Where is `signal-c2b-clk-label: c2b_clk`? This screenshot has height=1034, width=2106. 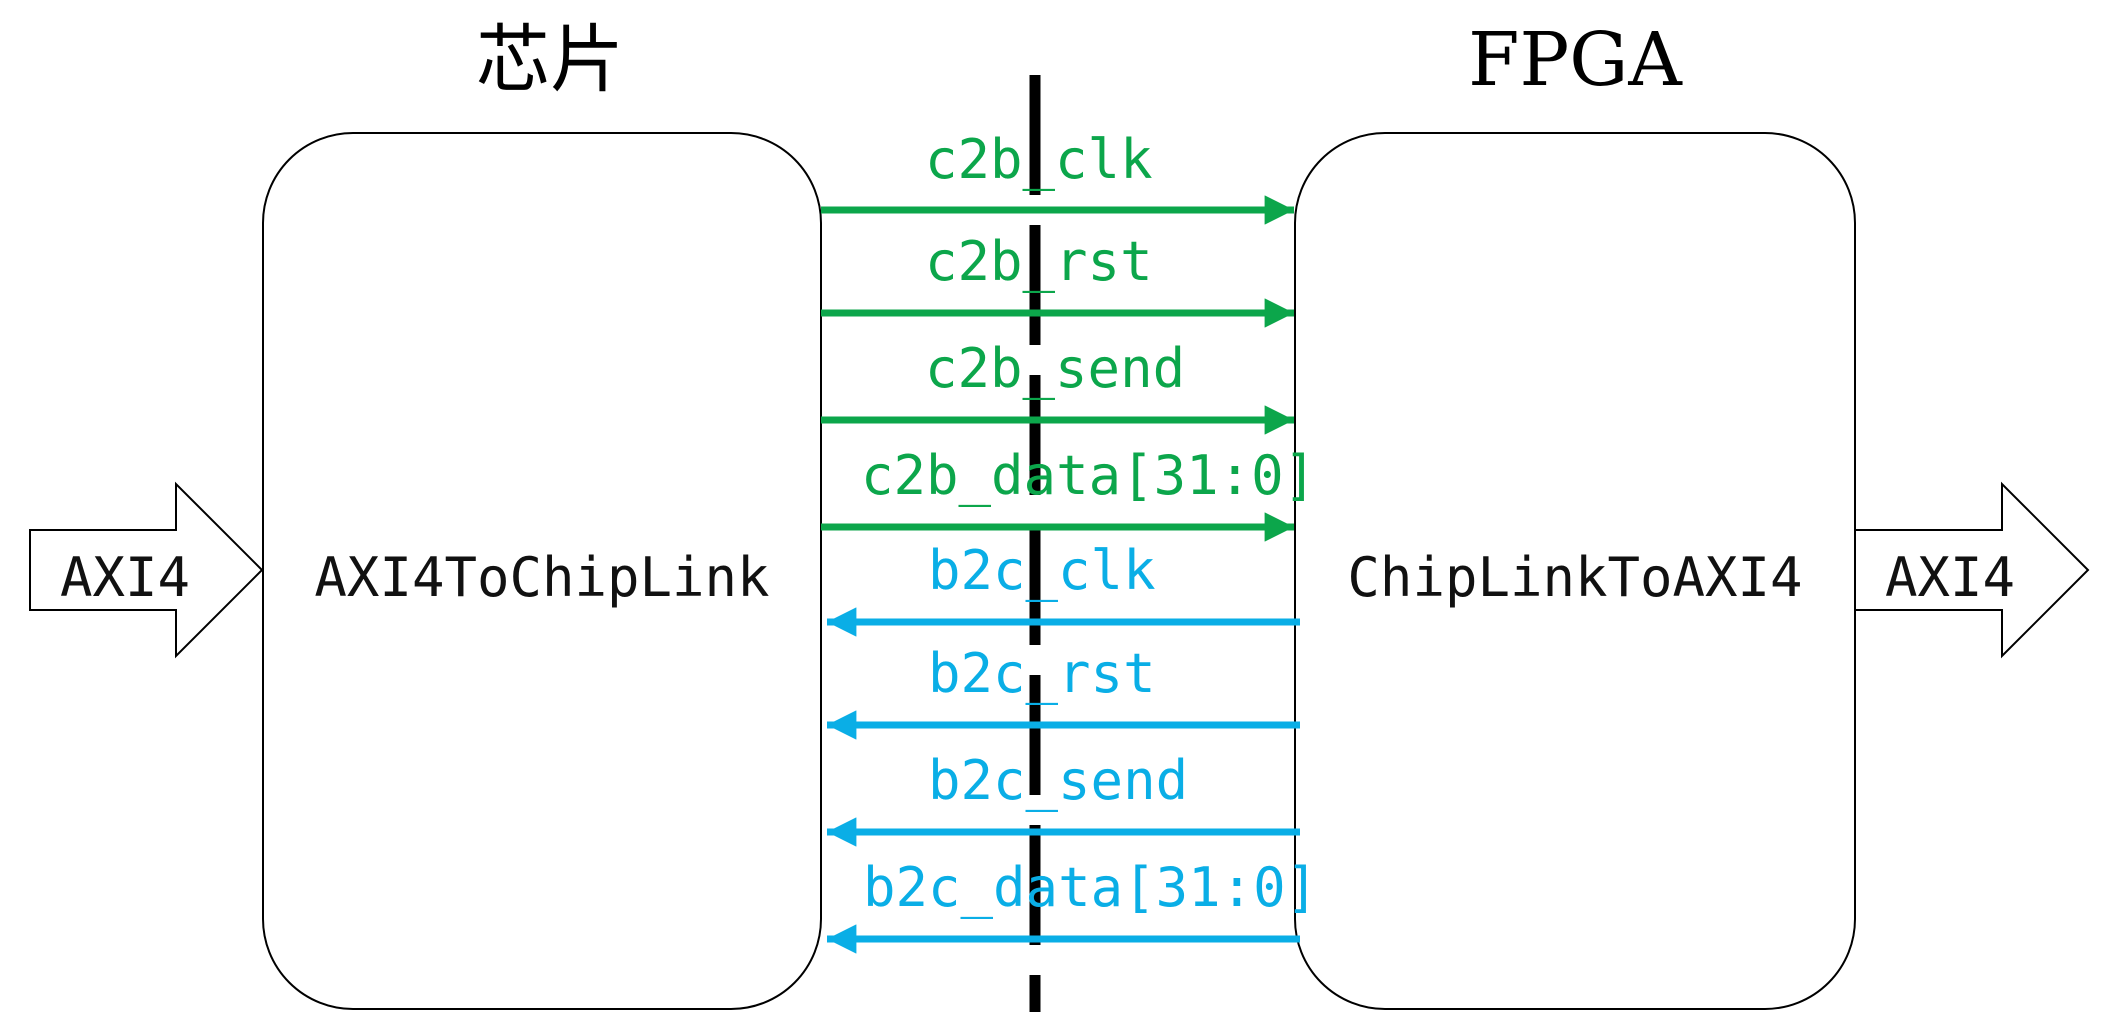 signal-c2b-clk-label: c2b_clk is located at coordinates (1039, 159).